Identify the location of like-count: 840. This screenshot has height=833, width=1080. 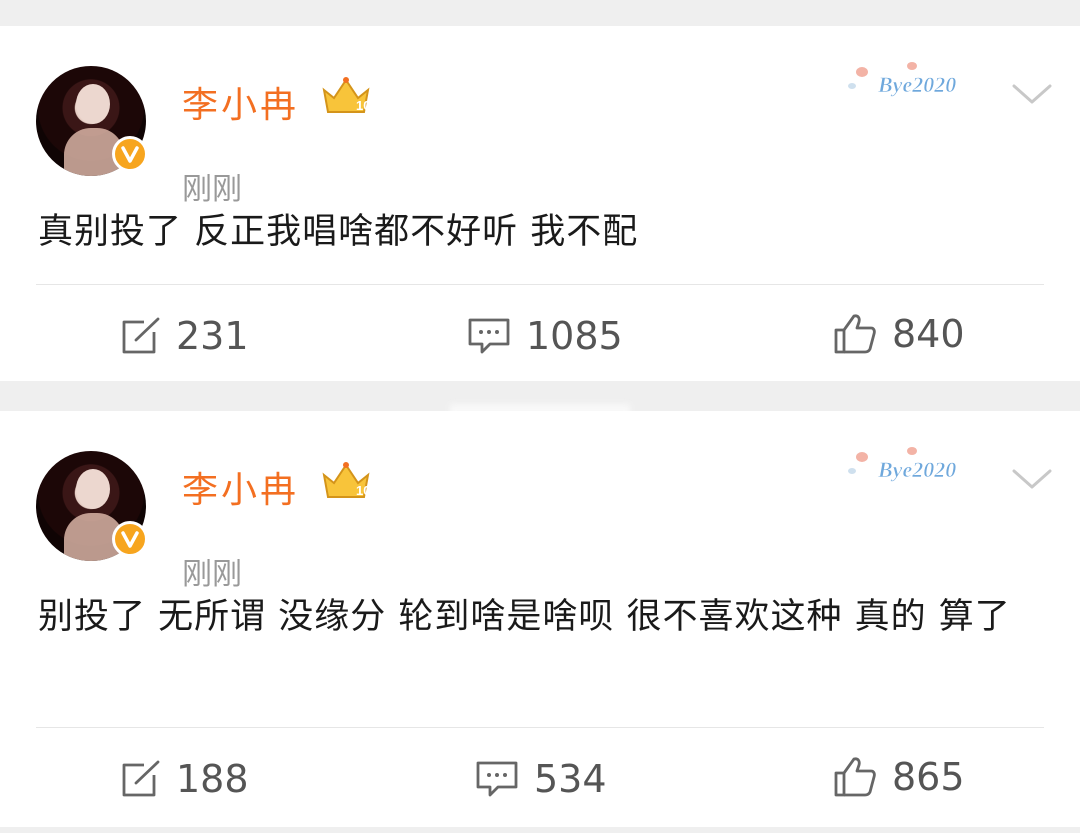
(928, 334).